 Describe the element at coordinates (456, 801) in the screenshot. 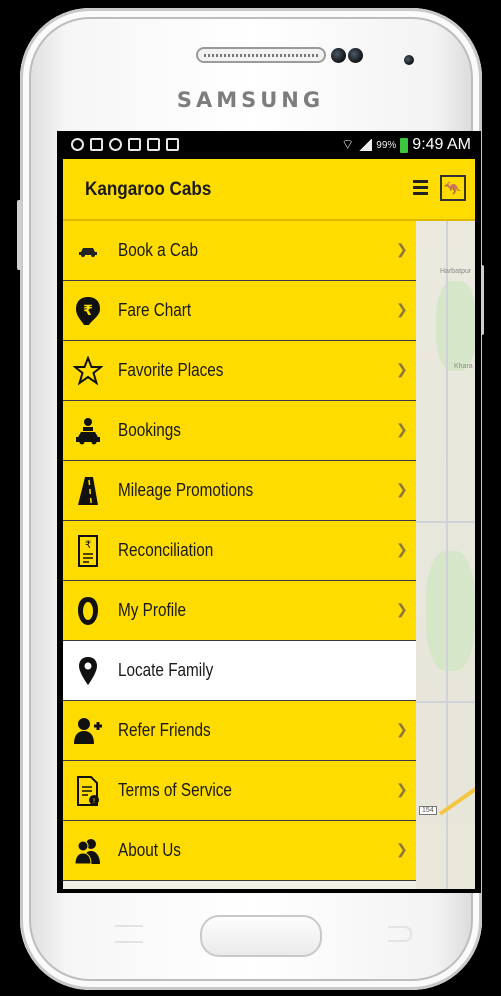

I see `map-highway` at that location.